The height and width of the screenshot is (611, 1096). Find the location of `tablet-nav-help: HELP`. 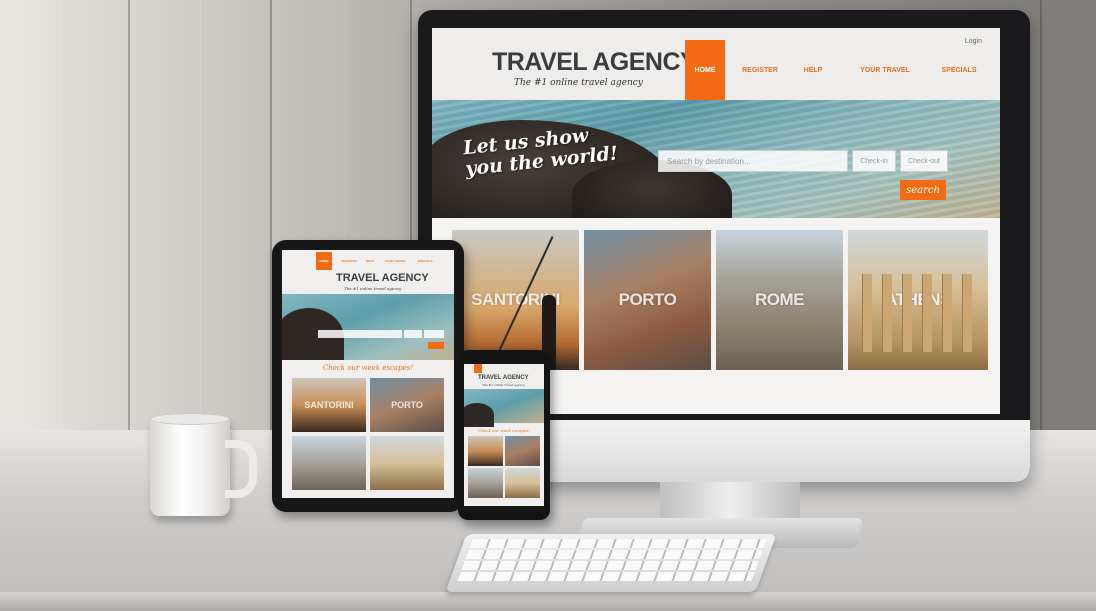

tablet-nav-help: HELP is located at coordinates (370, 261).